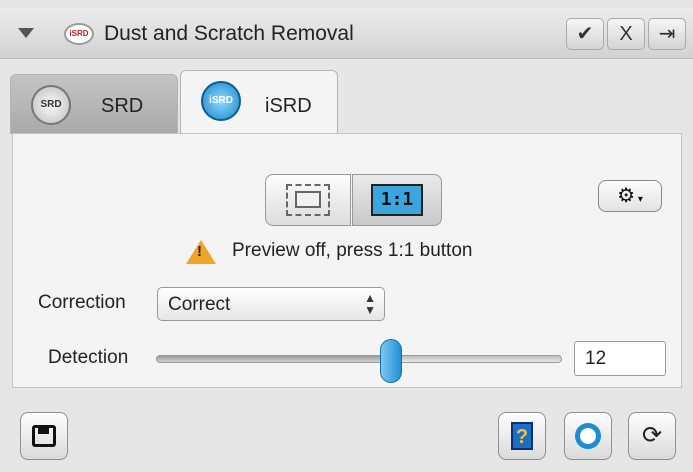 The image size is (693, 472). Describe the element at coordinates (288, 106) in the screenshot. I see `tab-isrd-label: iSRD` at that location.